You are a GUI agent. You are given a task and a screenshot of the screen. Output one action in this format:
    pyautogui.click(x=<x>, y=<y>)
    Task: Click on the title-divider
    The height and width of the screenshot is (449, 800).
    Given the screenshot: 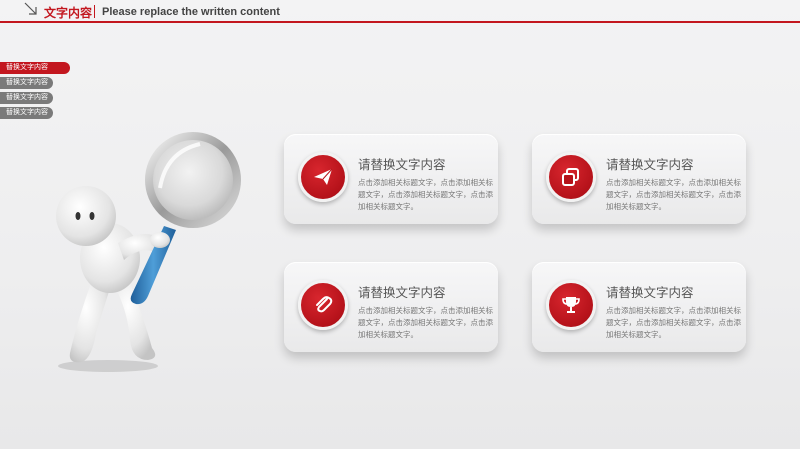 What is the action you would take?
    pyautogui.click(x=94, y=11)
    